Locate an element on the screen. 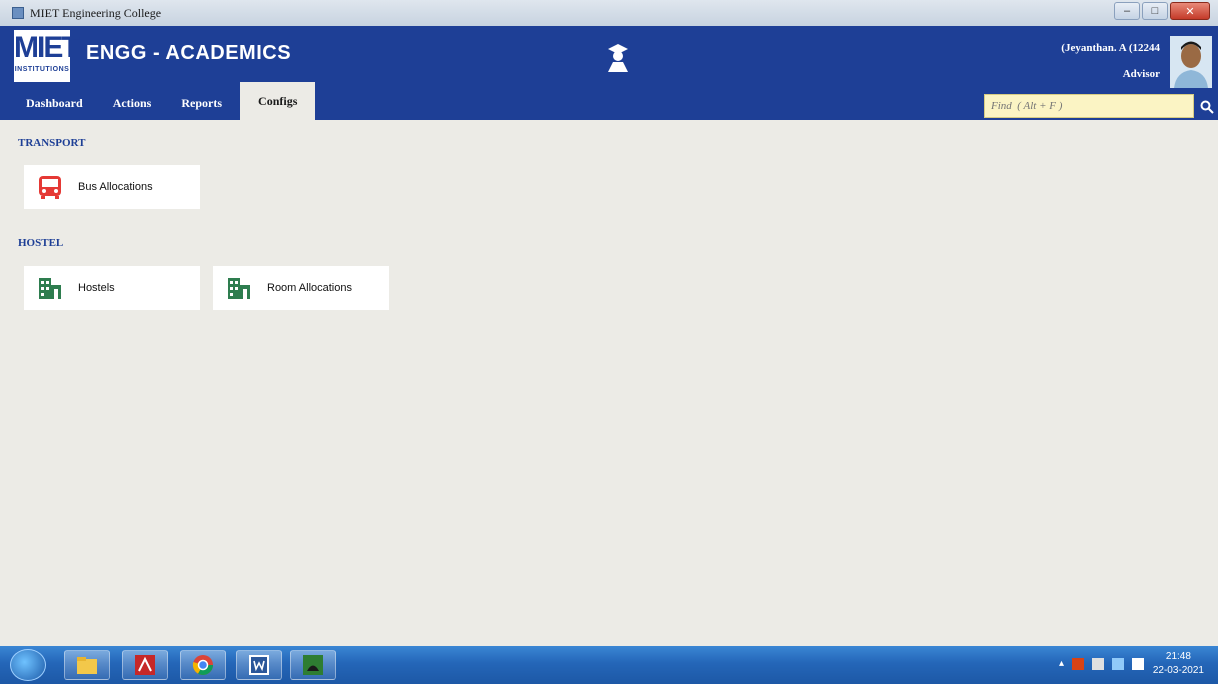 This screenshot has width=1218, height=684. clock-date: 22-03-2021 is located at coordinates (1178, 670).